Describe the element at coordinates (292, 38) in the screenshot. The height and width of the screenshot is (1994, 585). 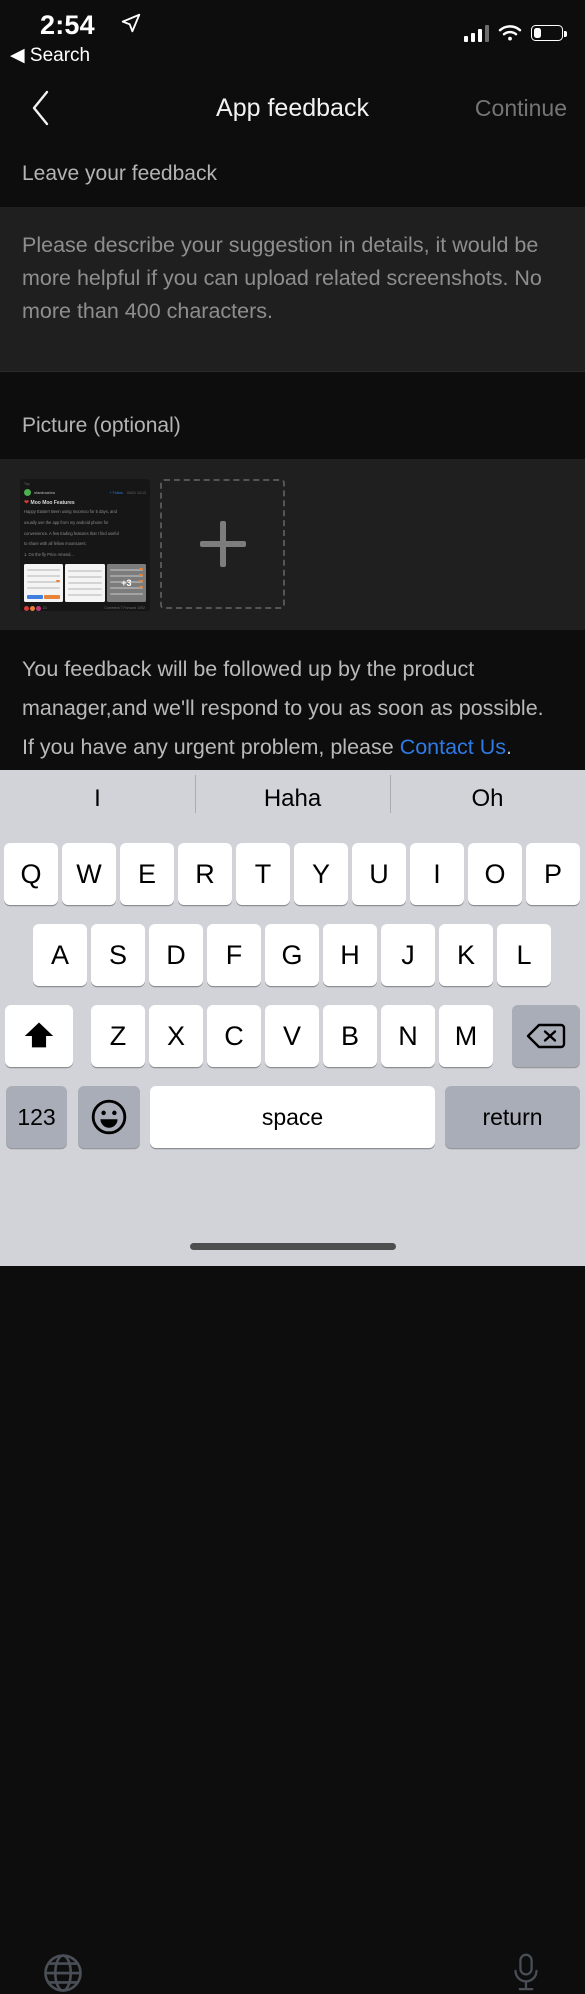
I see `status-bar: 2:54 ◀ Search` at that location.